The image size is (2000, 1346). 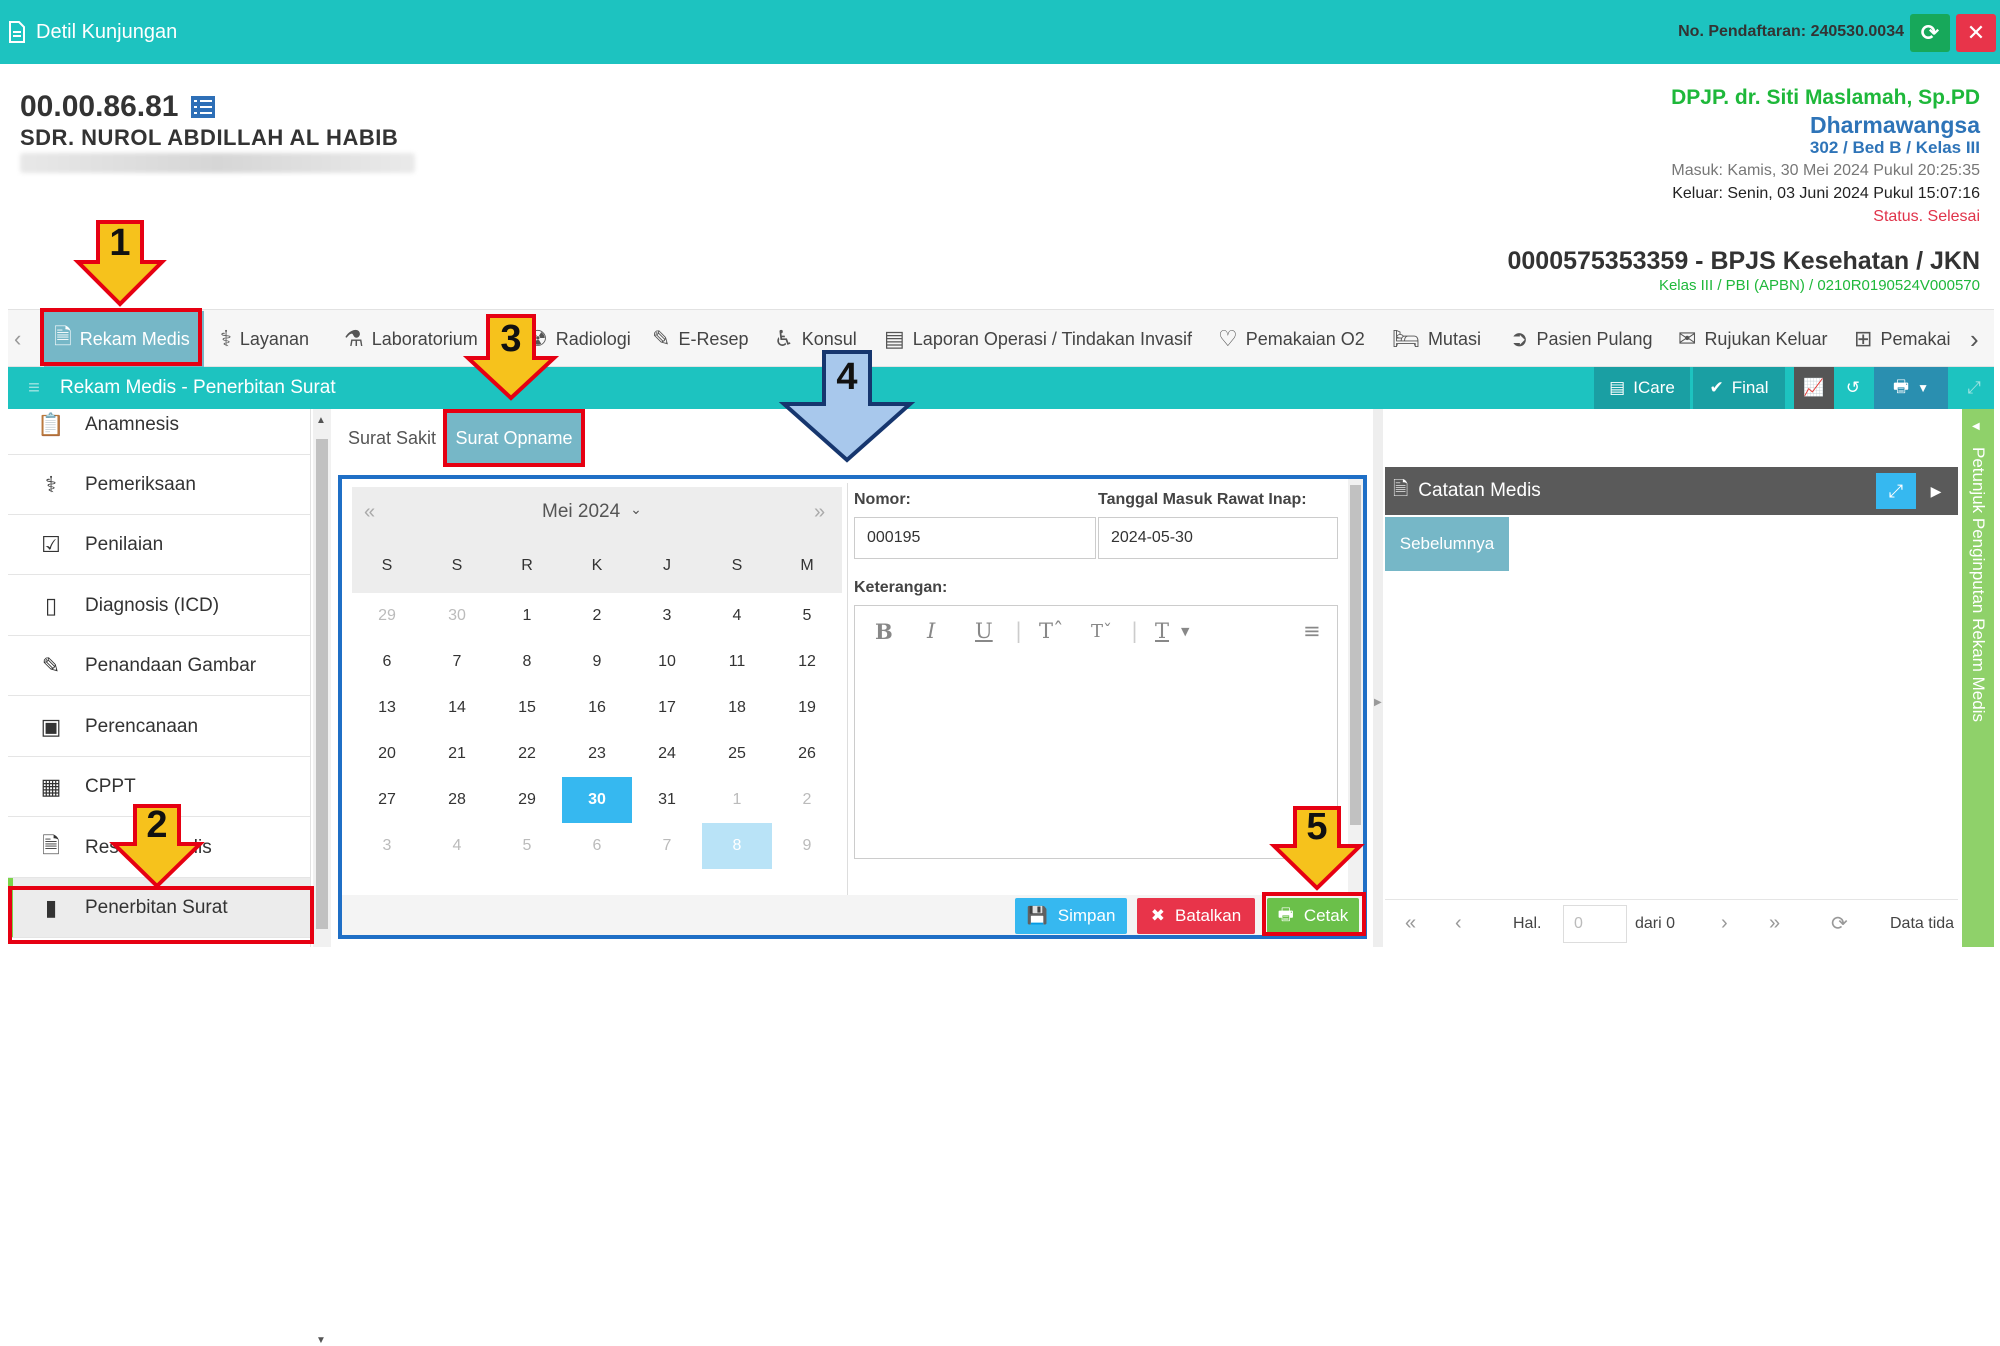 I want to click on annotation-label-4: 4, so click(x=847, y=377).